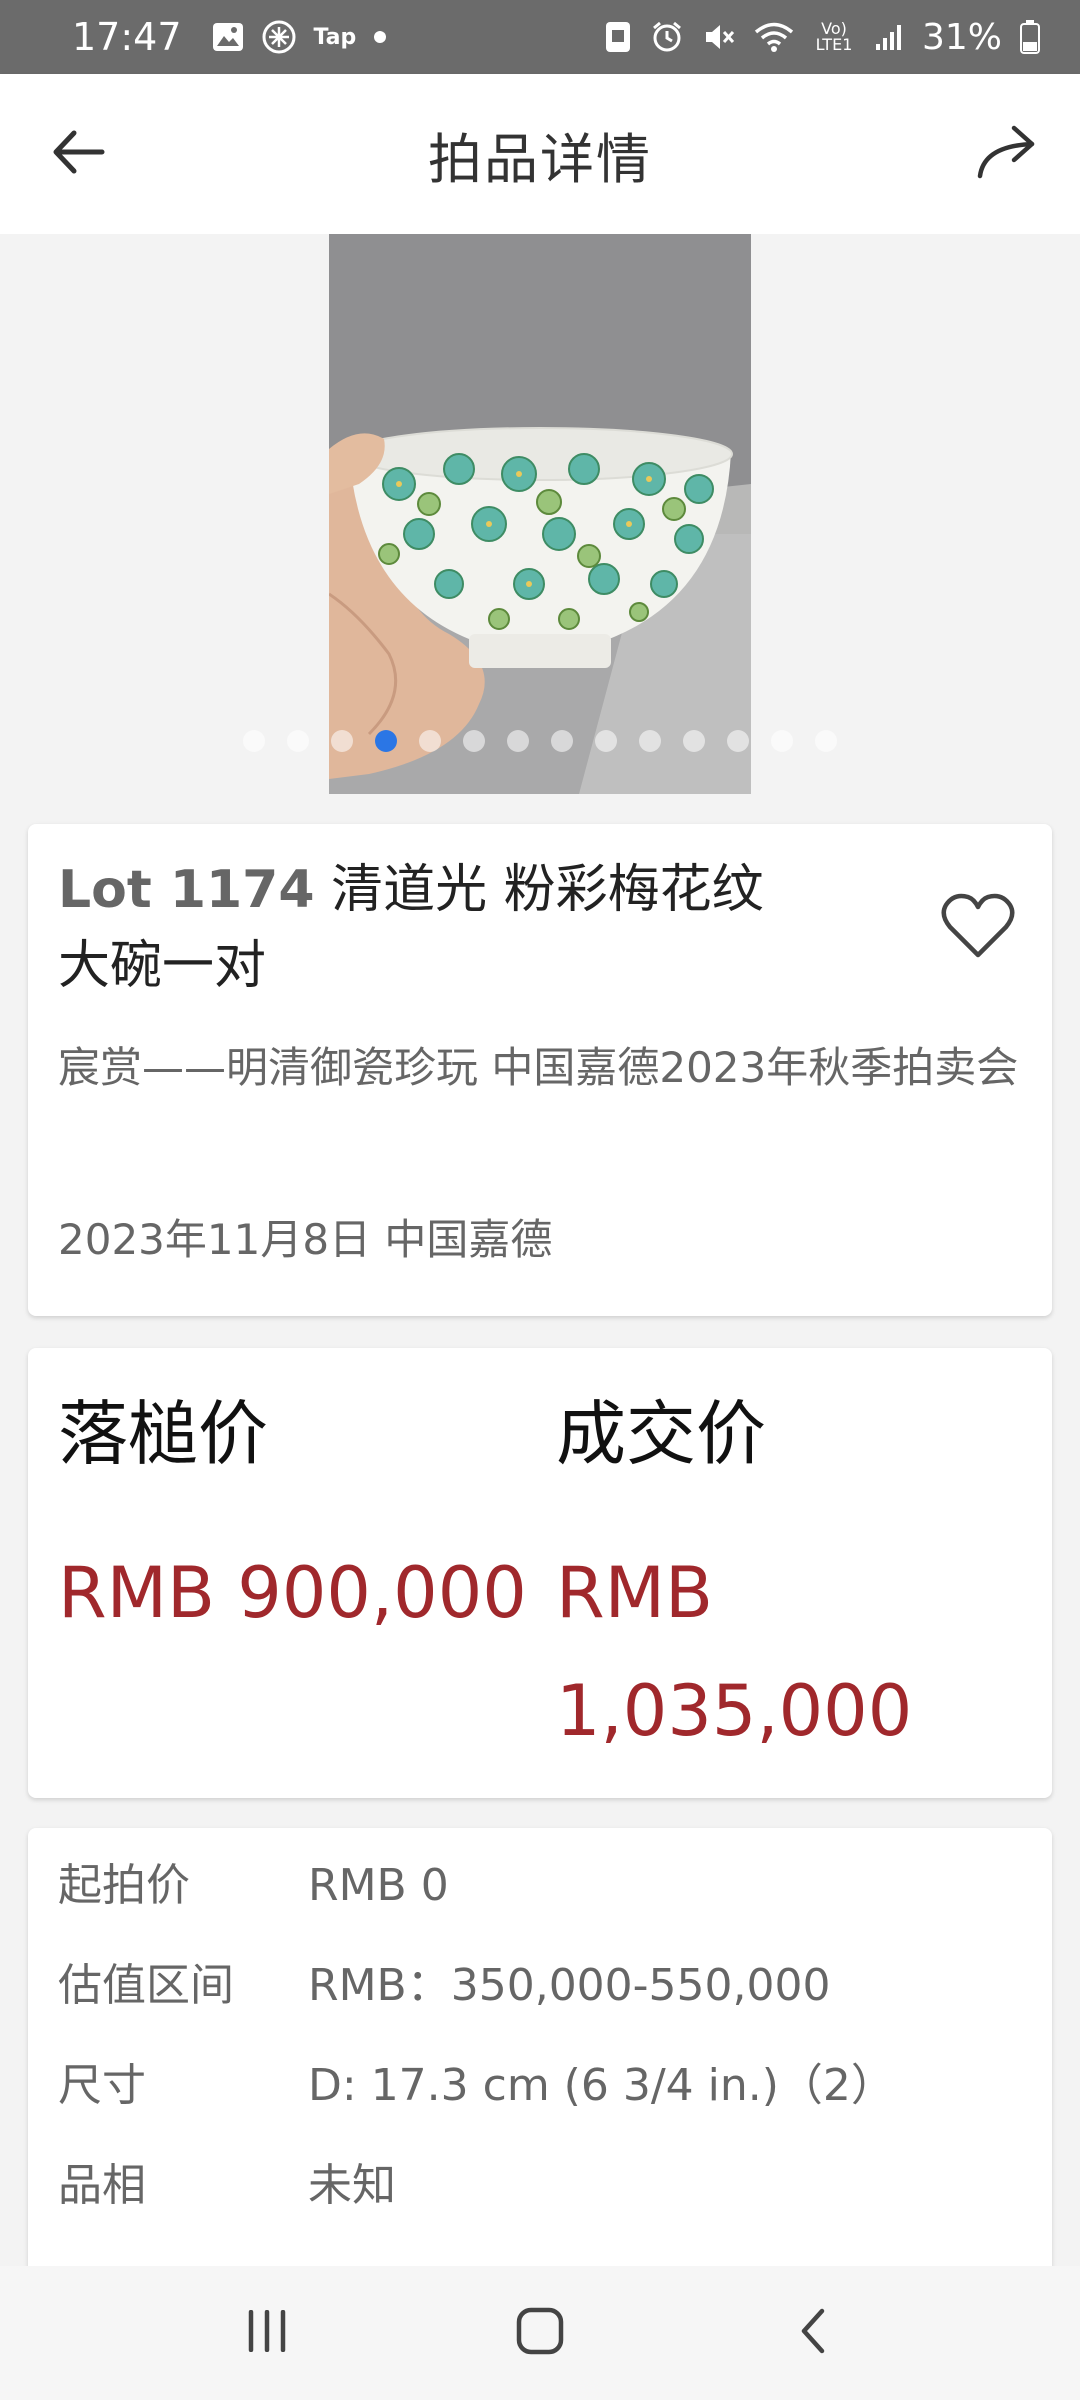 The image size is (1080, 2400). I want to click on volte-icon: Vo) LTE1, so click(834, 37).